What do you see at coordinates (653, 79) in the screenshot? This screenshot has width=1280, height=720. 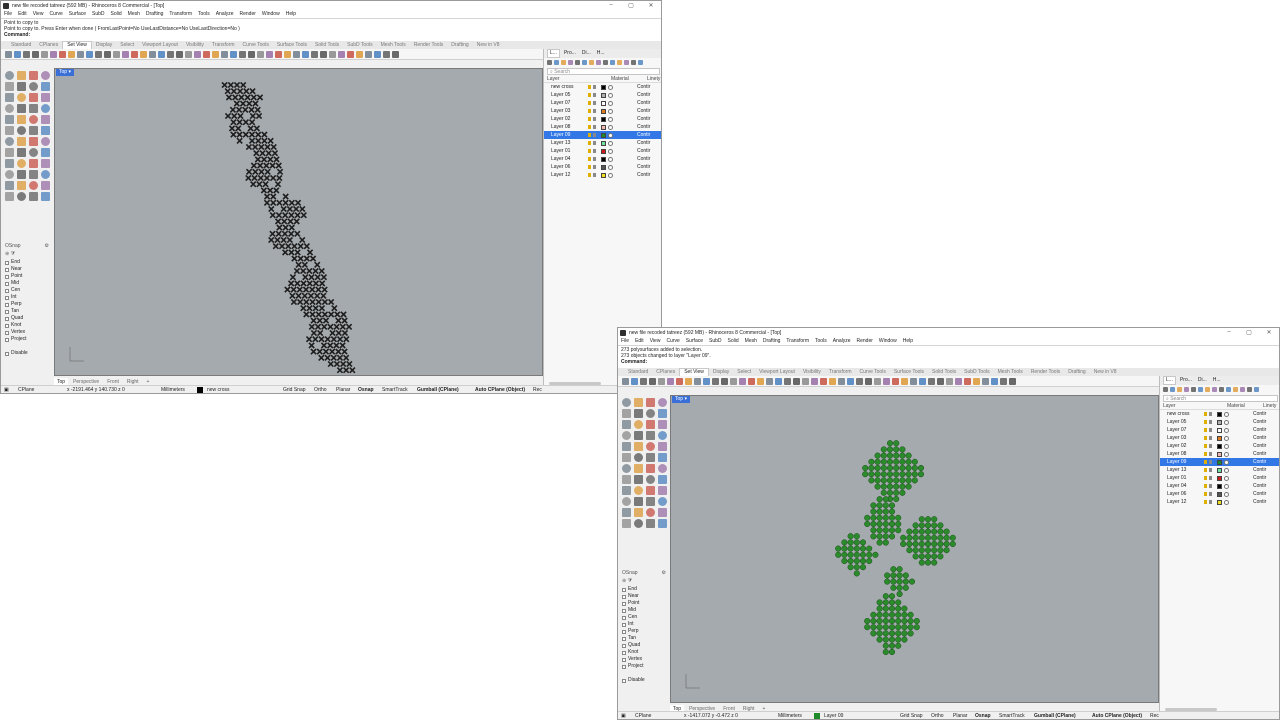 I see `col-linetype: Linety` at bounding box center [653, 79].